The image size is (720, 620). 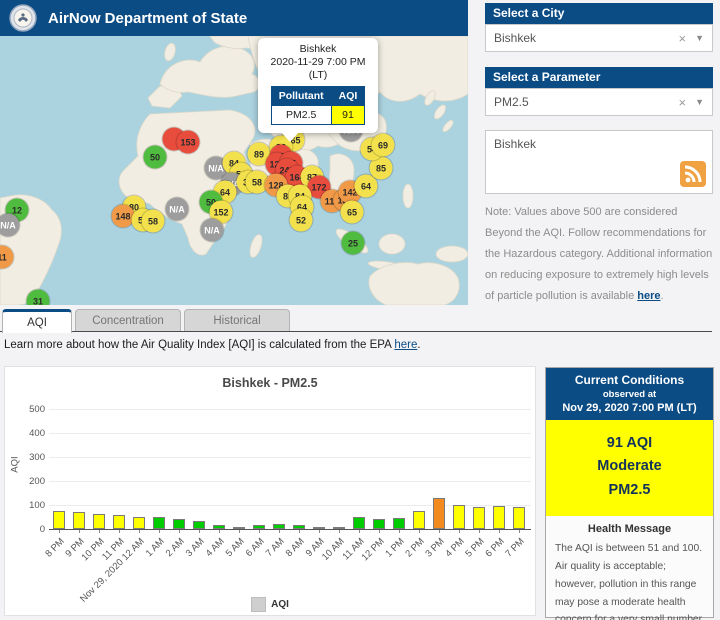 I want to click on tab-concentration: Concentration, so click(x=128, y=320).